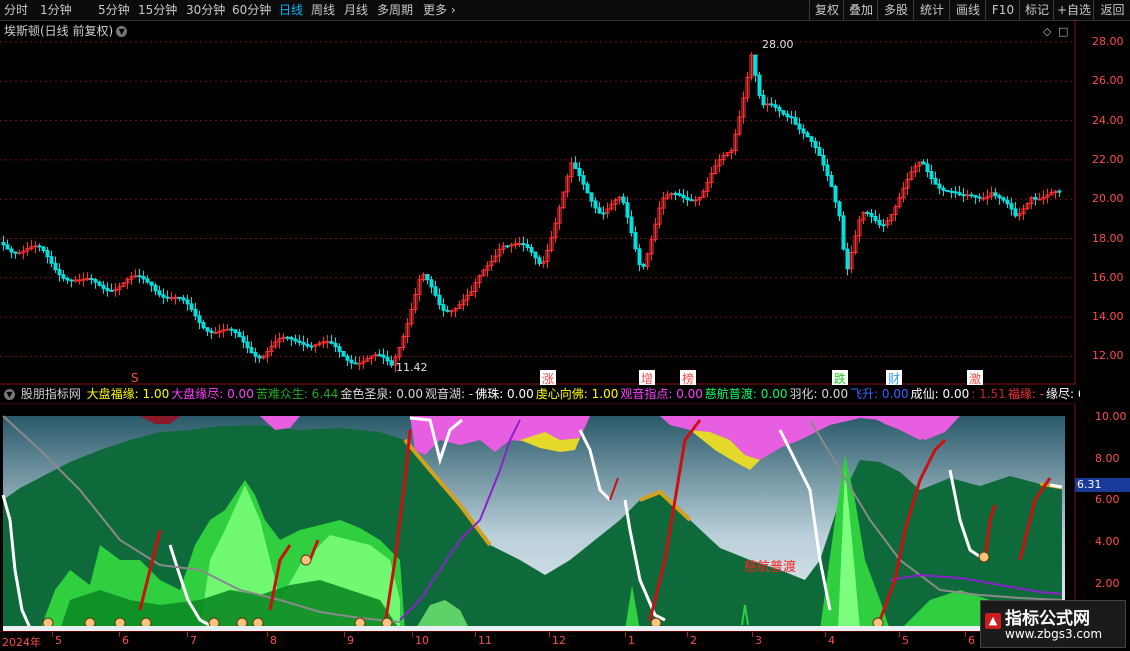 The width and height of the screenshot is (1130, 651). I want to click on f10-button: F10, so click(1002, 10).